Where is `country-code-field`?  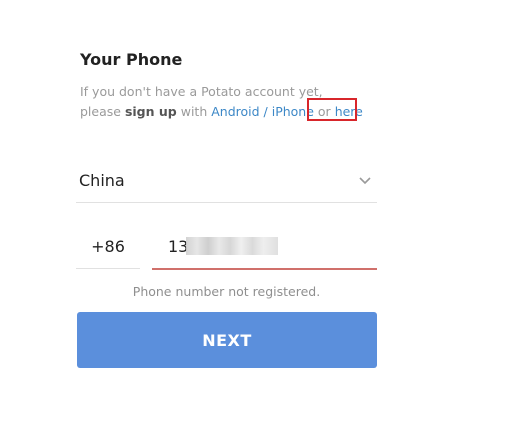 country-code-field is located at coordinates (108, 248).